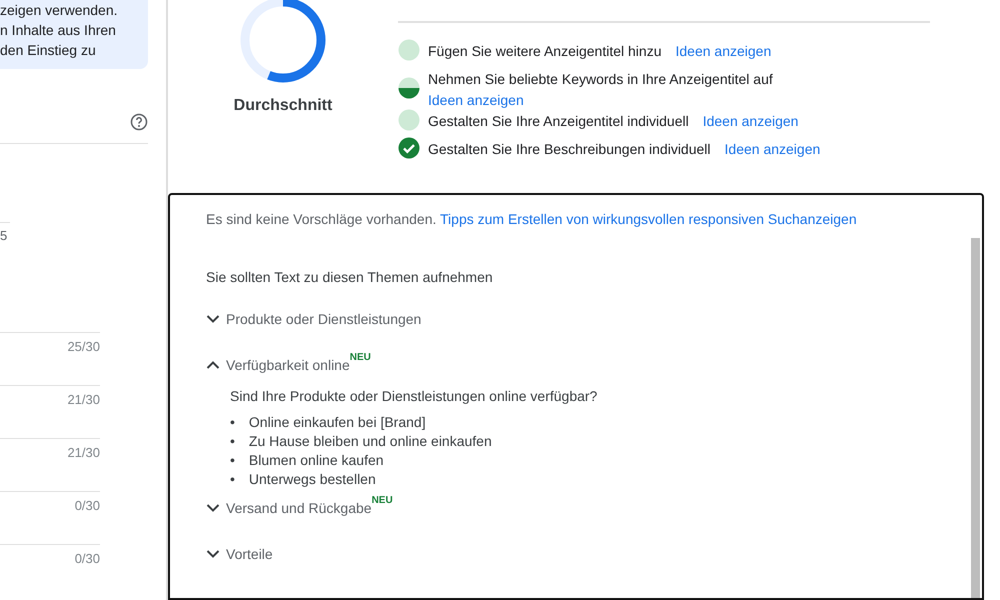  Describe the element at coordinates (139, 122) in the screenshot. I see `help-icon` at that location.